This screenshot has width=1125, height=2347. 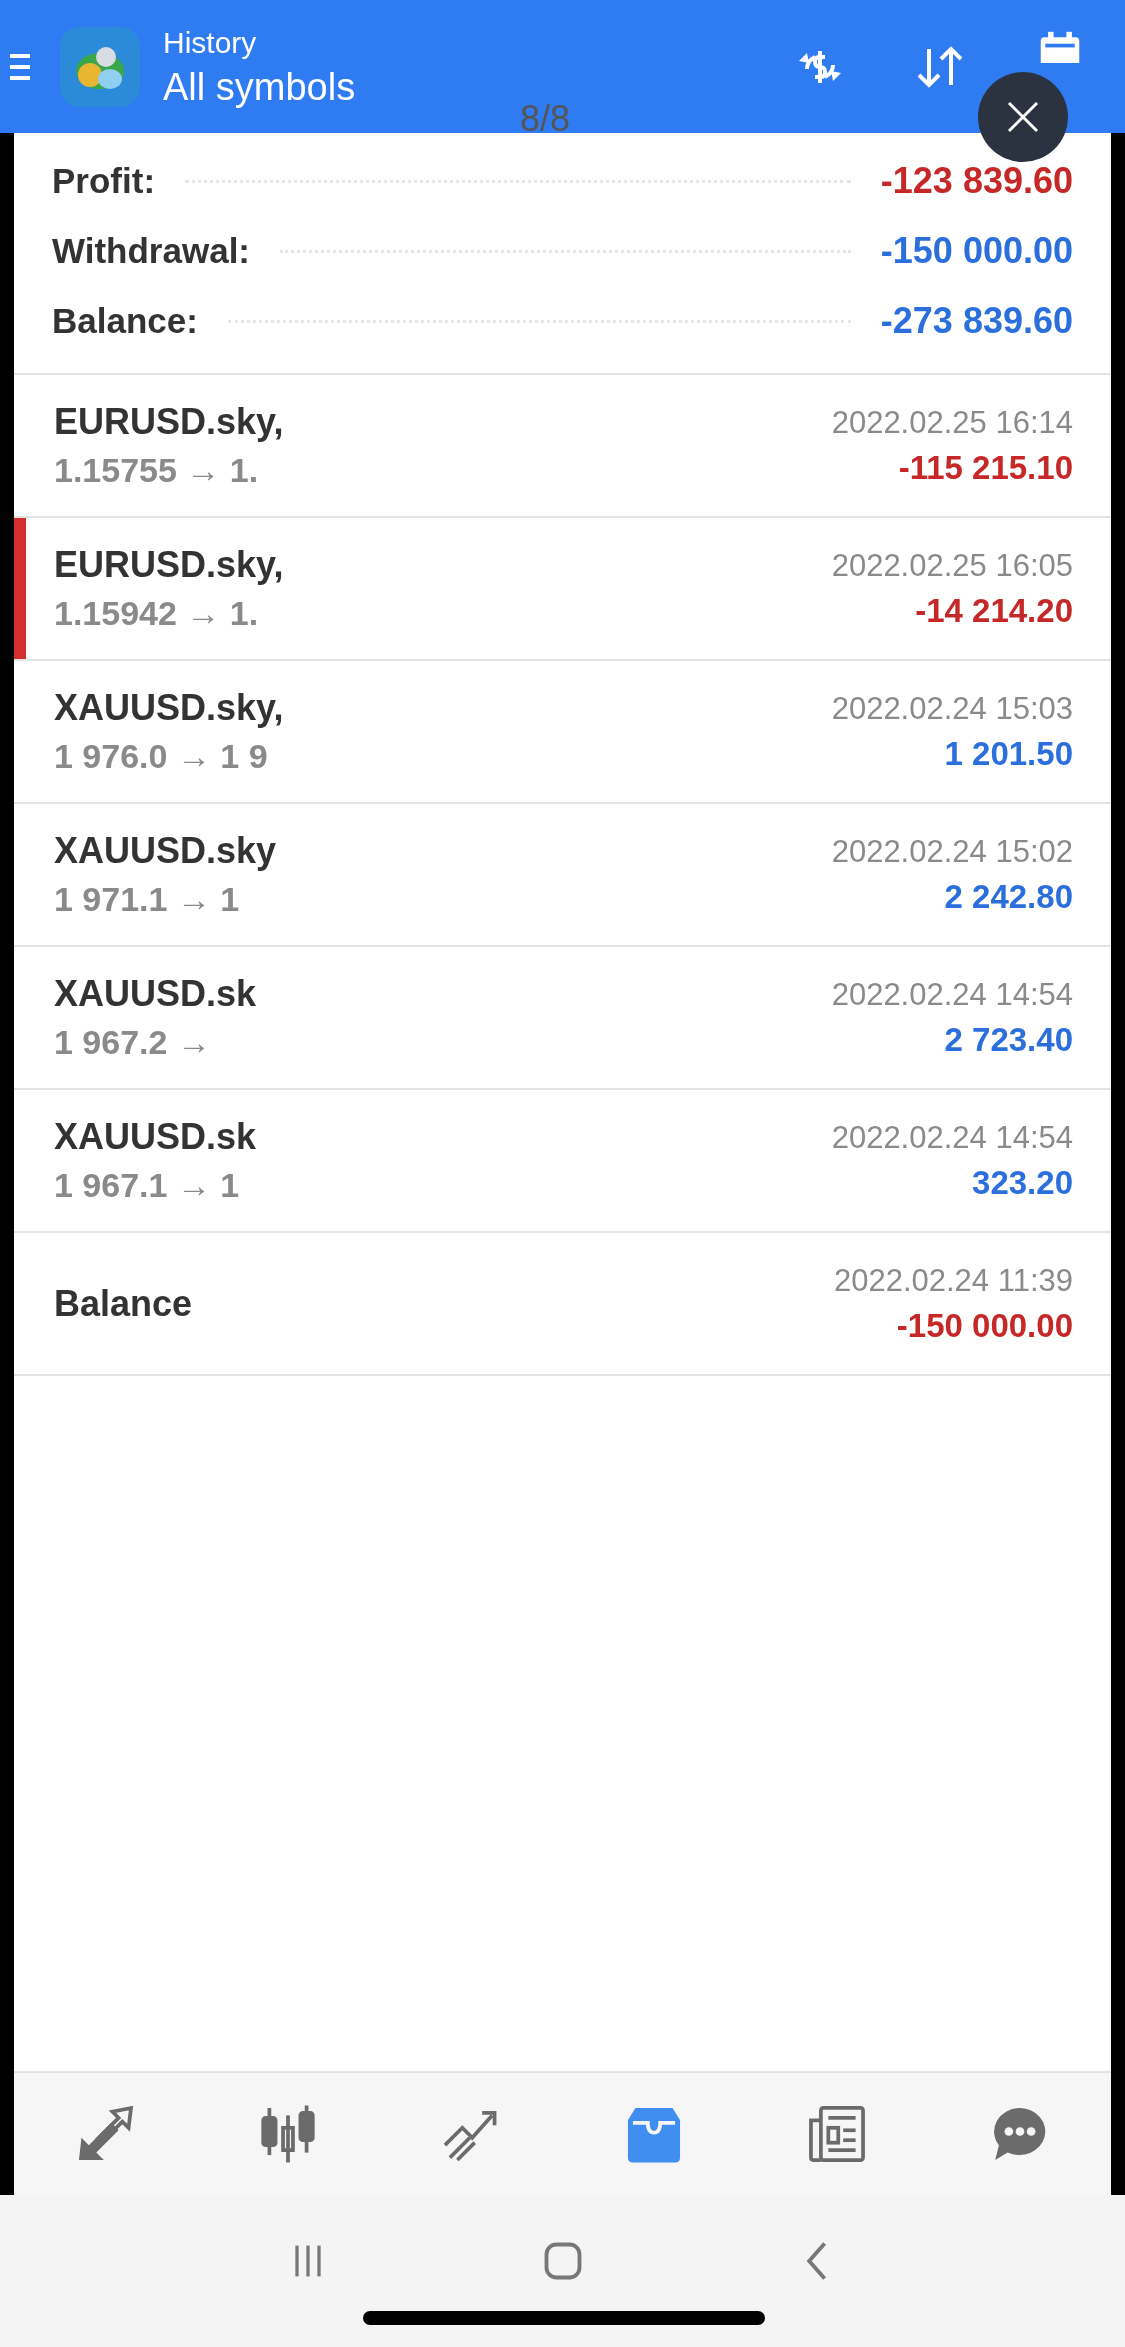 What do you see at coordinates (161, 756) in the screenshot?
I see `deal-prices: 1 976.0 → 1 9` at bounding box center [161, 756].